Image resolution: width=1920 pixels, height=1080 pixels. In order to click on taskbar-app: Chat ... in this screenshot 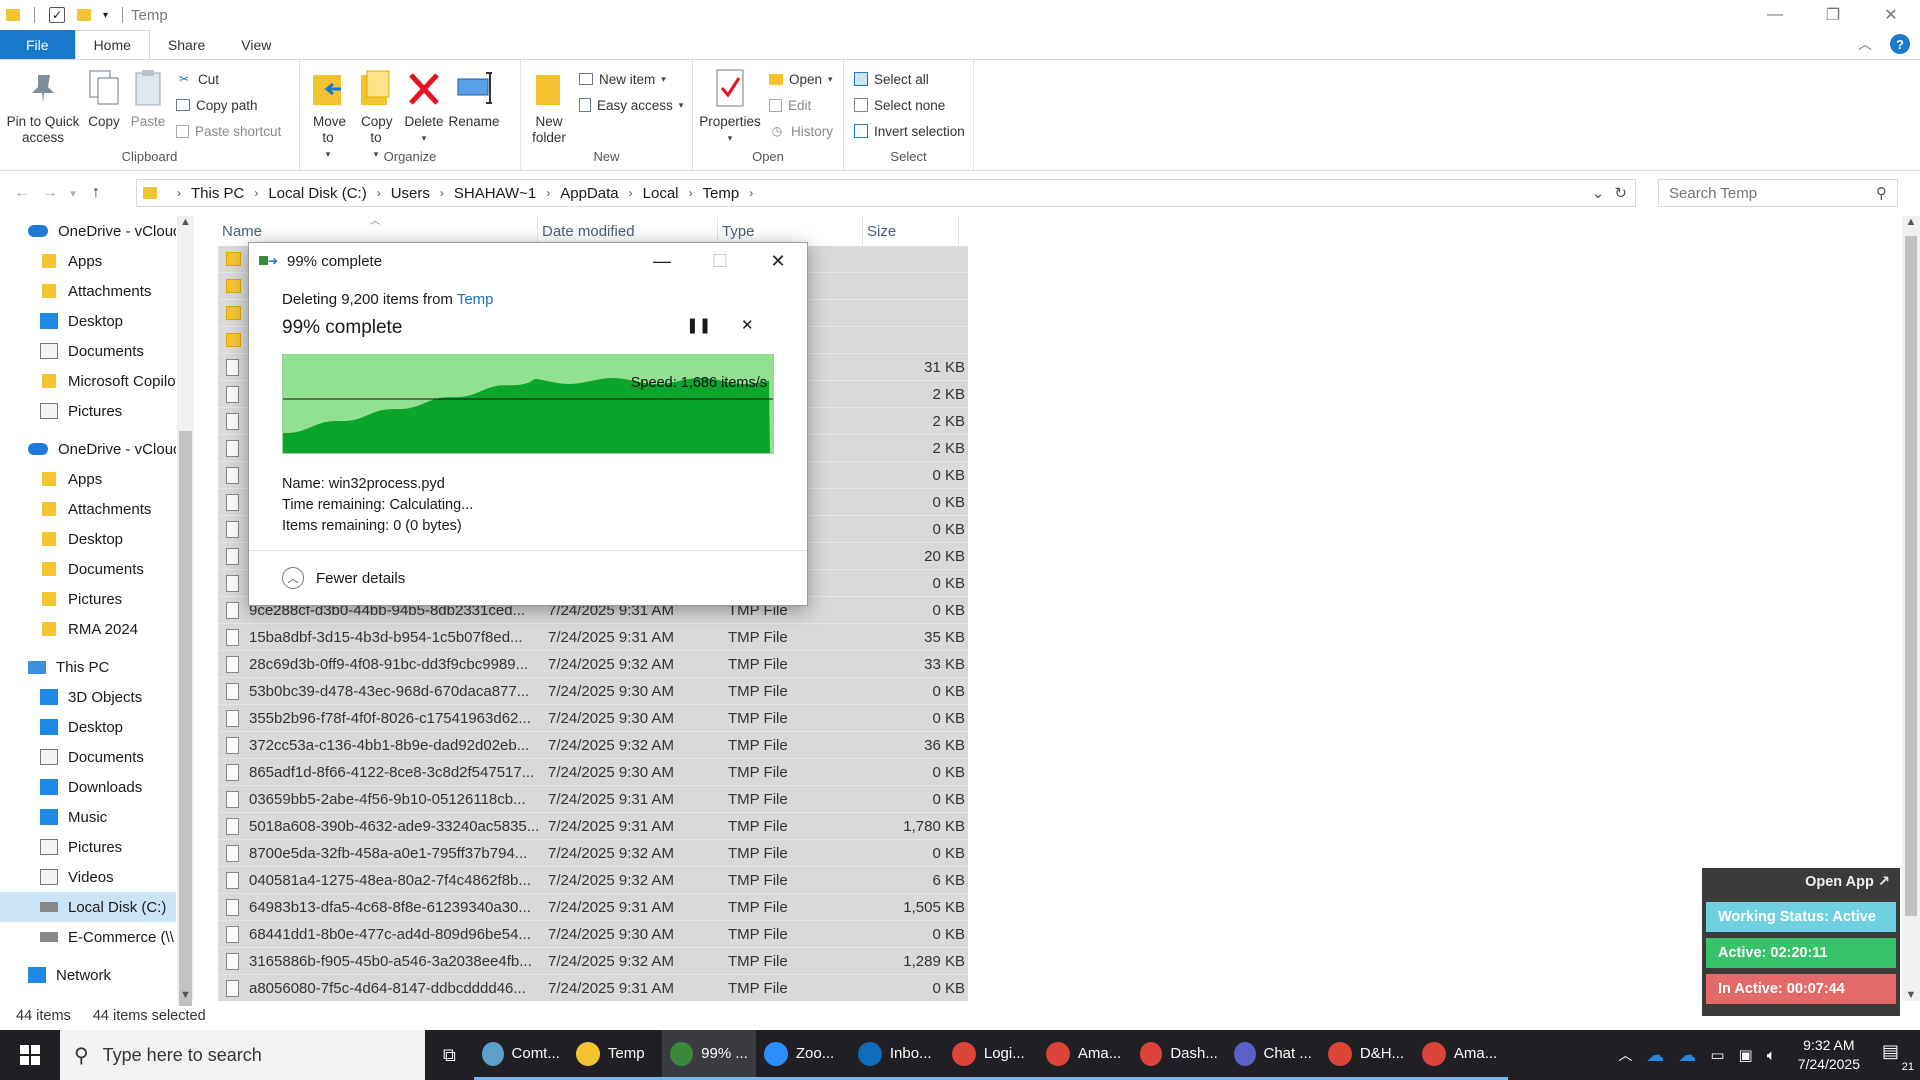, I will do `click(1272, 1055)`.